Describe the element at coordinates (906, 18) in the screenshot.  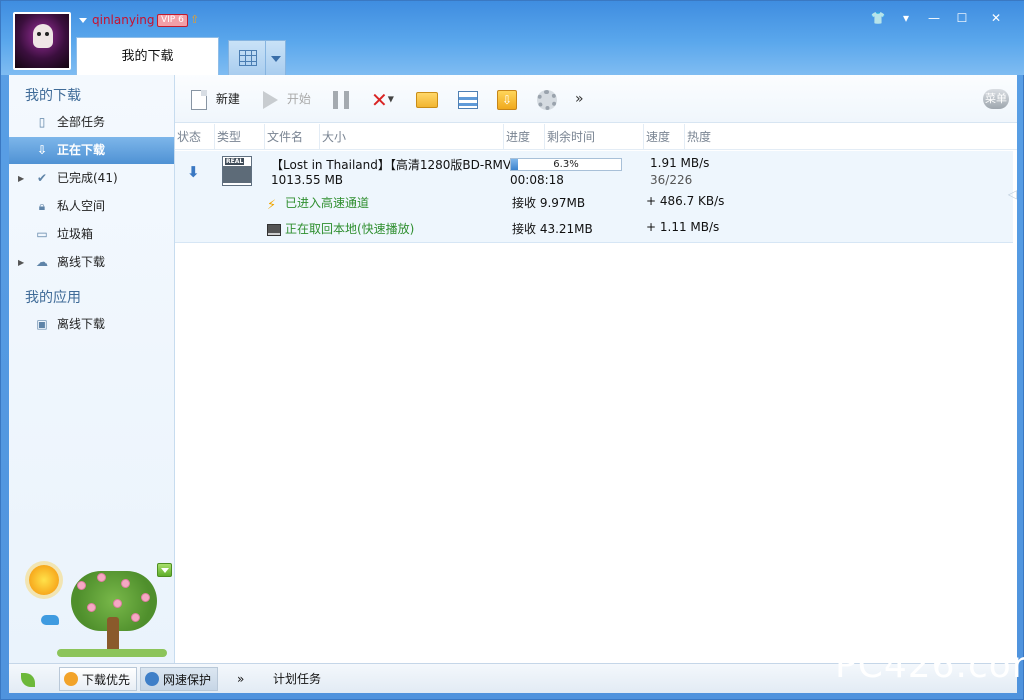
I see `menu-icon: ▾` at that location.